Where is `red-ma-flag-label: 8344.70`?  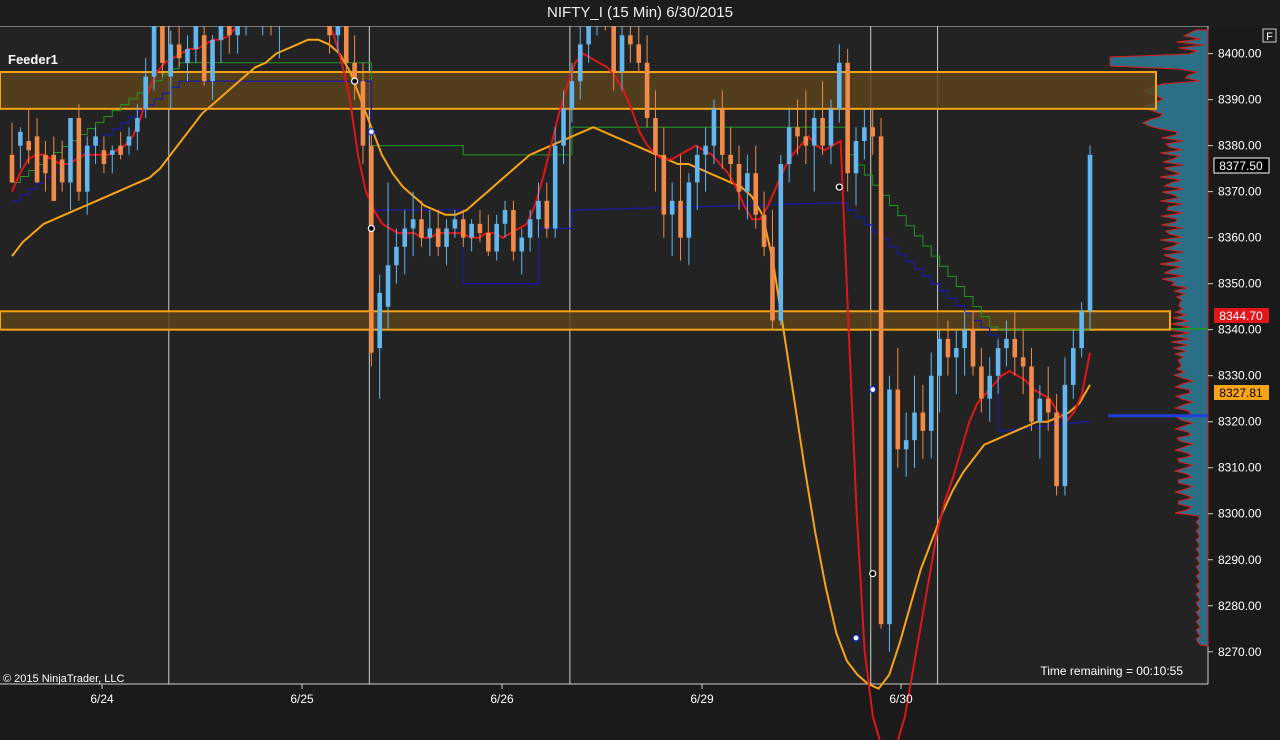 red-ma-flag-label: 8344.70 is located at coordinates (1241, 316).